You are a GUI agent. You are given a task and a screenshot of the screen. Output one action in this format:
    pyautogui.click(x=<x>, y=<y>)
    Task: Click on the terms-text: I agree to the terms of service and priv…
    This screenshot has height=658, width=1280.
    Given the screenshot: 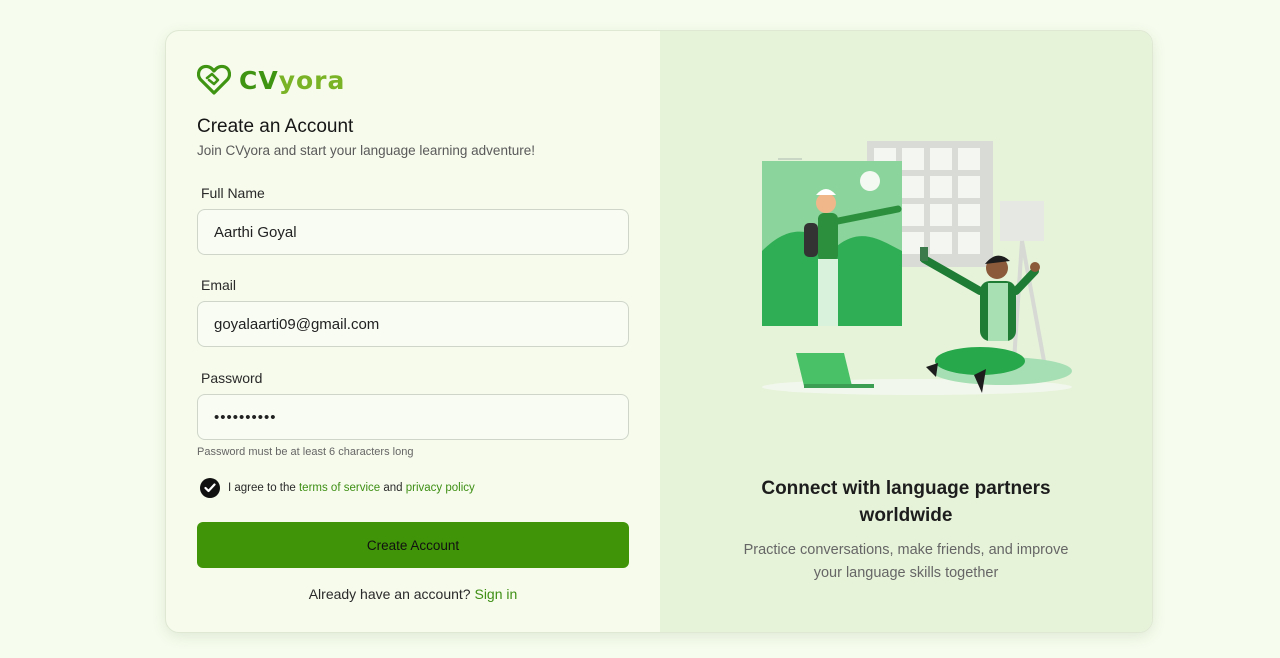 What is the action you would take?
    pyautogui.click(x=351, y=488)
    